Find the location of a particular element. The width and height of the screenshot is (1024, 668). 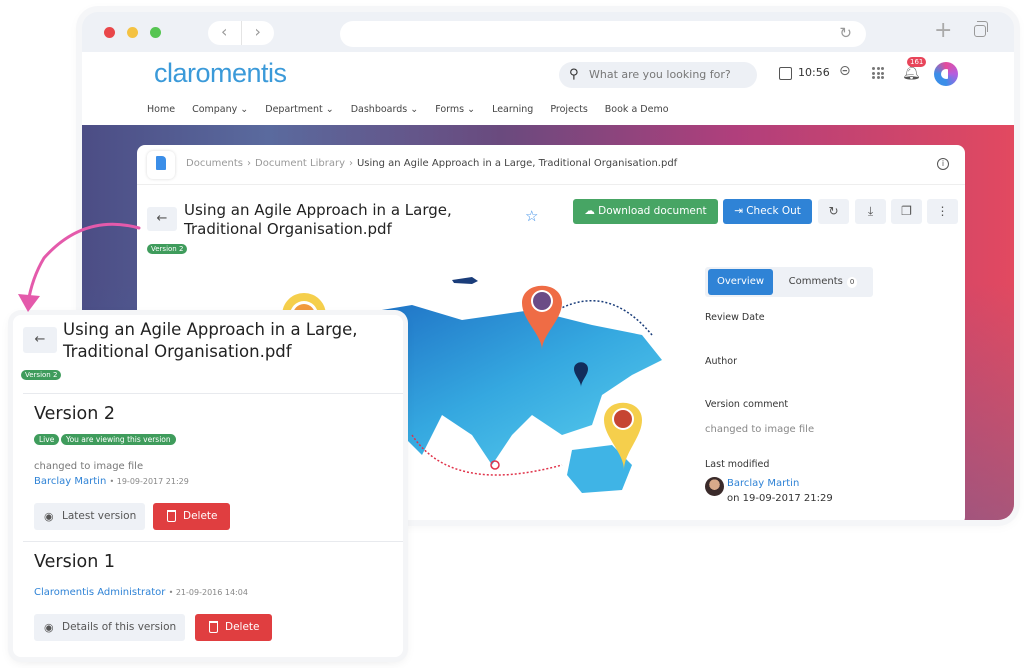

version-user-link: Barclay Martin is located at coordinates (70, 481).